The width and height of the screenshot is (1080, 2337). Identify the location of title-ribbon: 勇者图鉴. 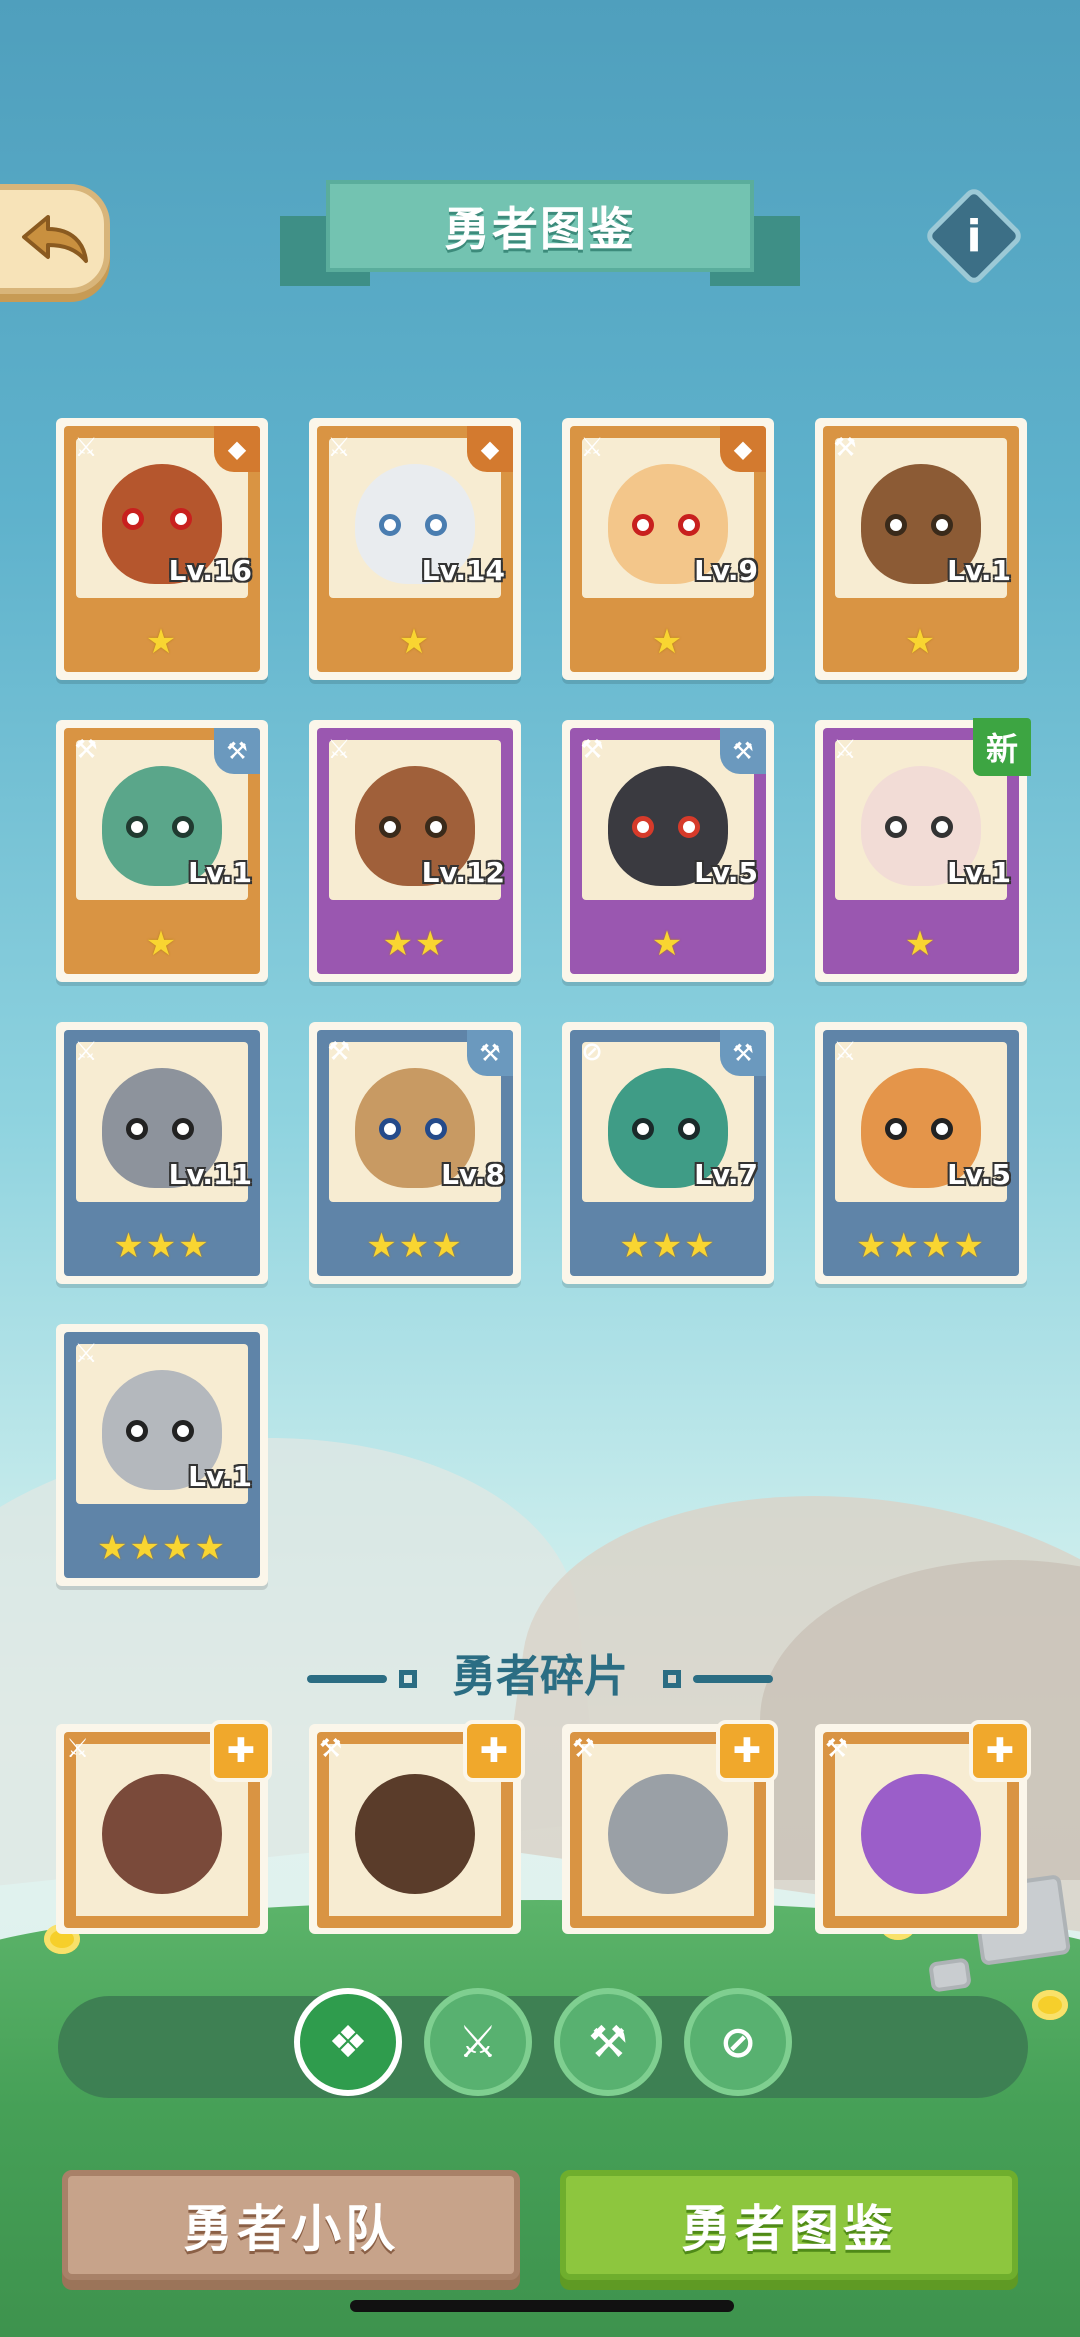
(540, 235).